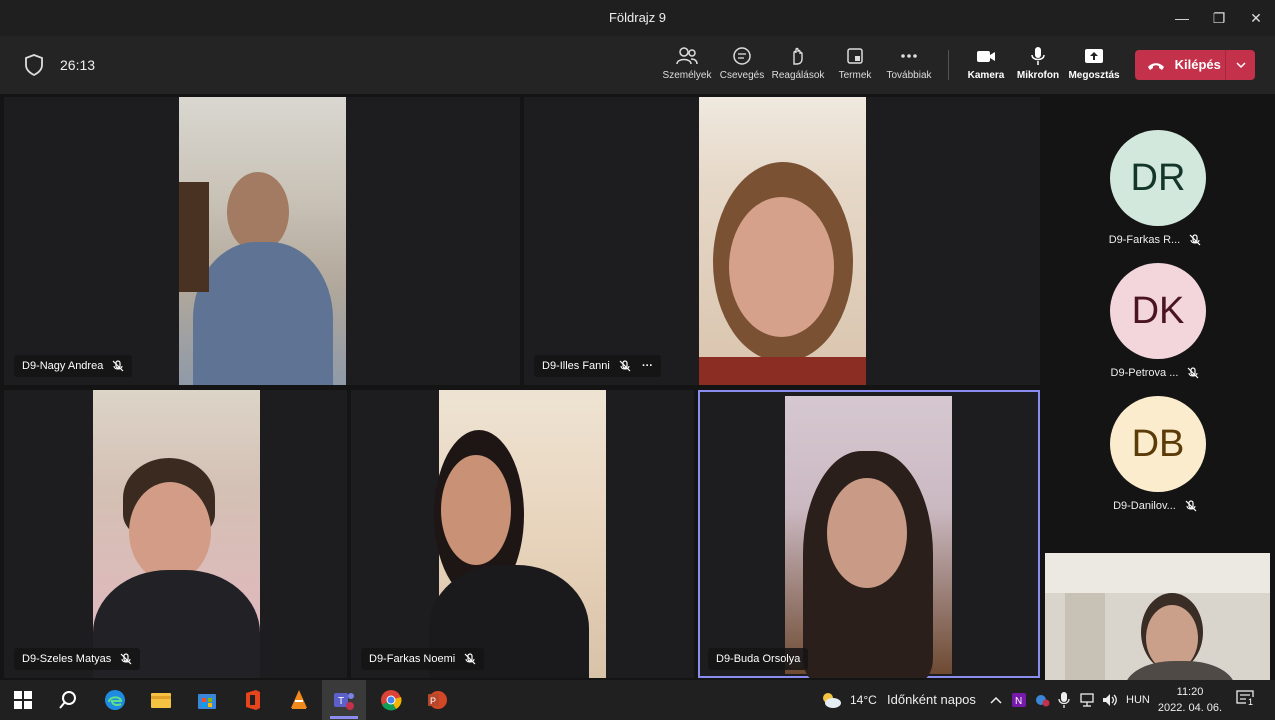  I want to click on chat-button: Csevegés, so click(742, 63).